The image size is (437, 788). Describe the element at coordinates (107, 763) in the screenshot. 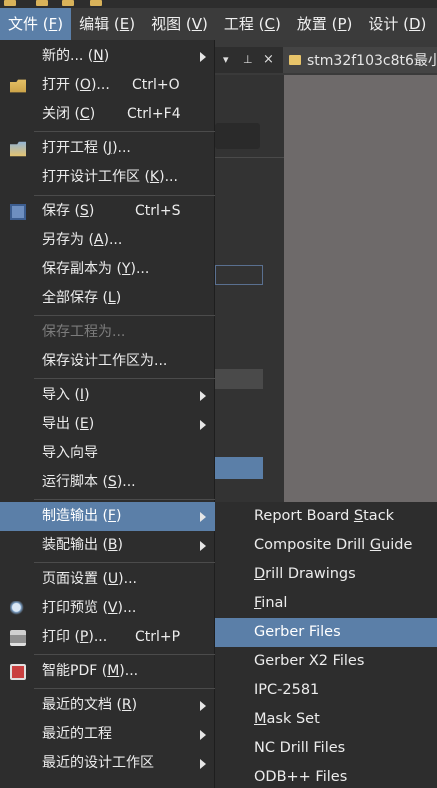

I see `menu-item-recent-workspaces: 最近的设计工作区` at that location.